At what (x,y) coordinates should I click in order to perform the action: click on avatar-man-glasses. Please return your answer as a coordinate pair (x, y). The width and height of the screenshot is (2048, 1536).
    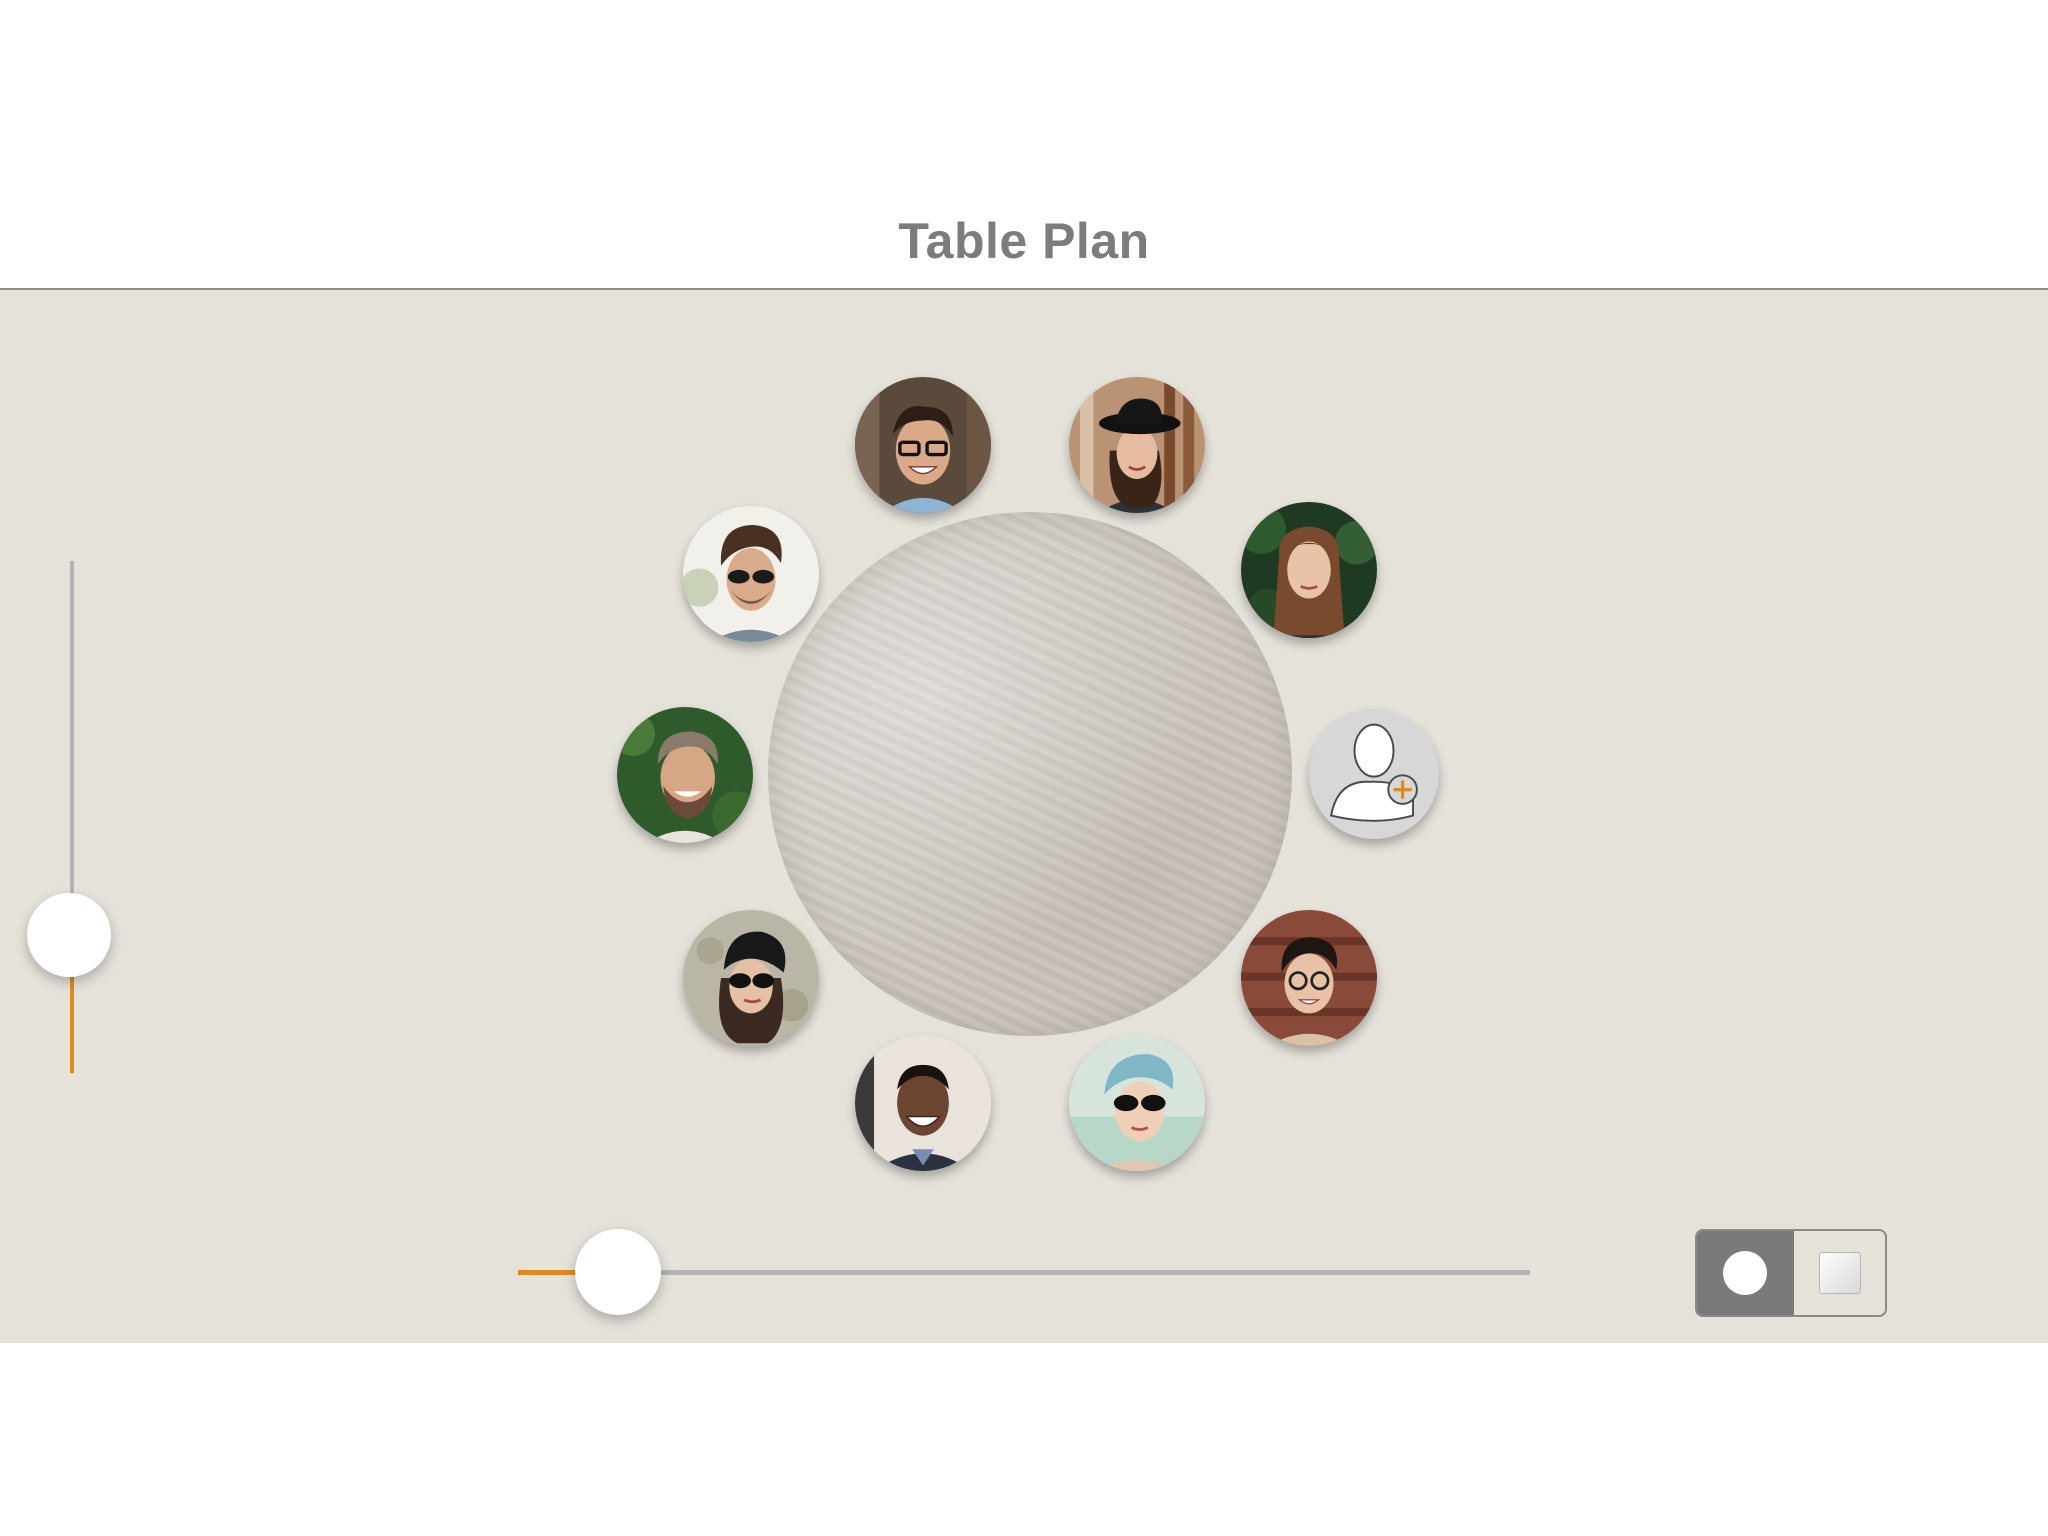
    Looking at the image, I should click on (923, 445).